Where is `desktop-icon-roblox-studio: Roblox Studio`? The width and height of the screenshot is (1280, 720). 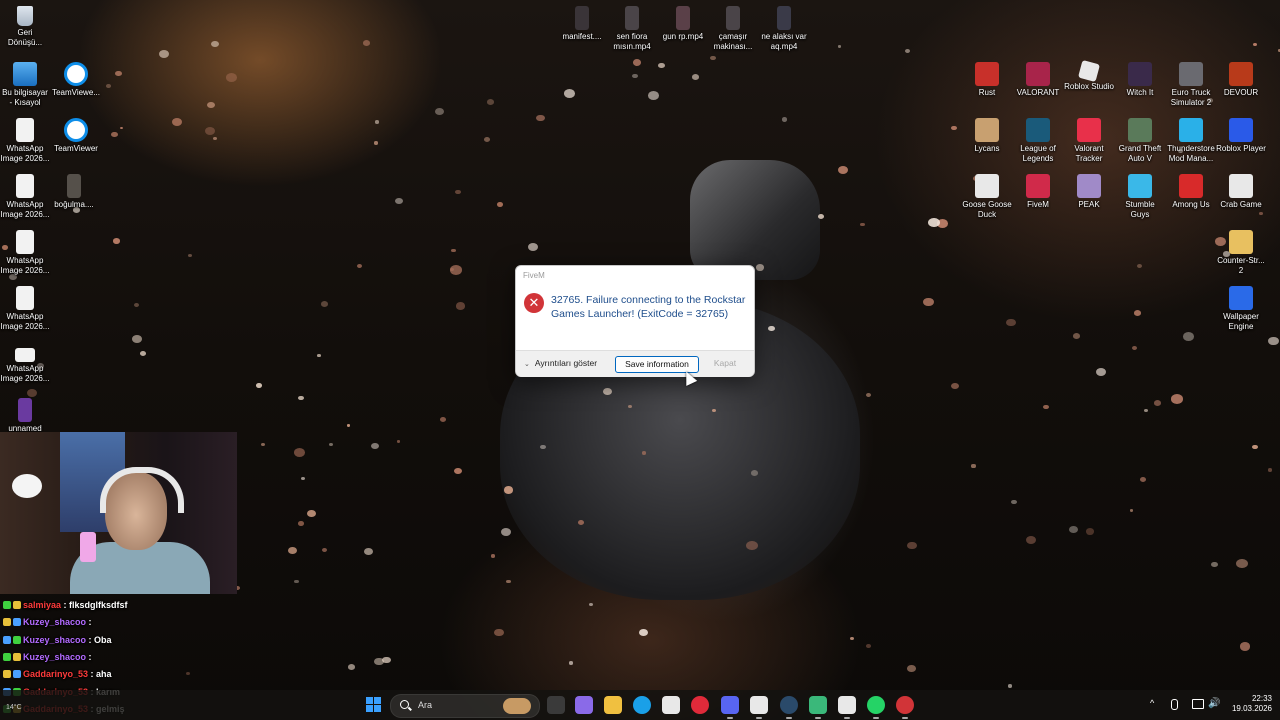 desktop-icon-roblox-studio: Roblox Studio is located at coordinates (1089, 75).